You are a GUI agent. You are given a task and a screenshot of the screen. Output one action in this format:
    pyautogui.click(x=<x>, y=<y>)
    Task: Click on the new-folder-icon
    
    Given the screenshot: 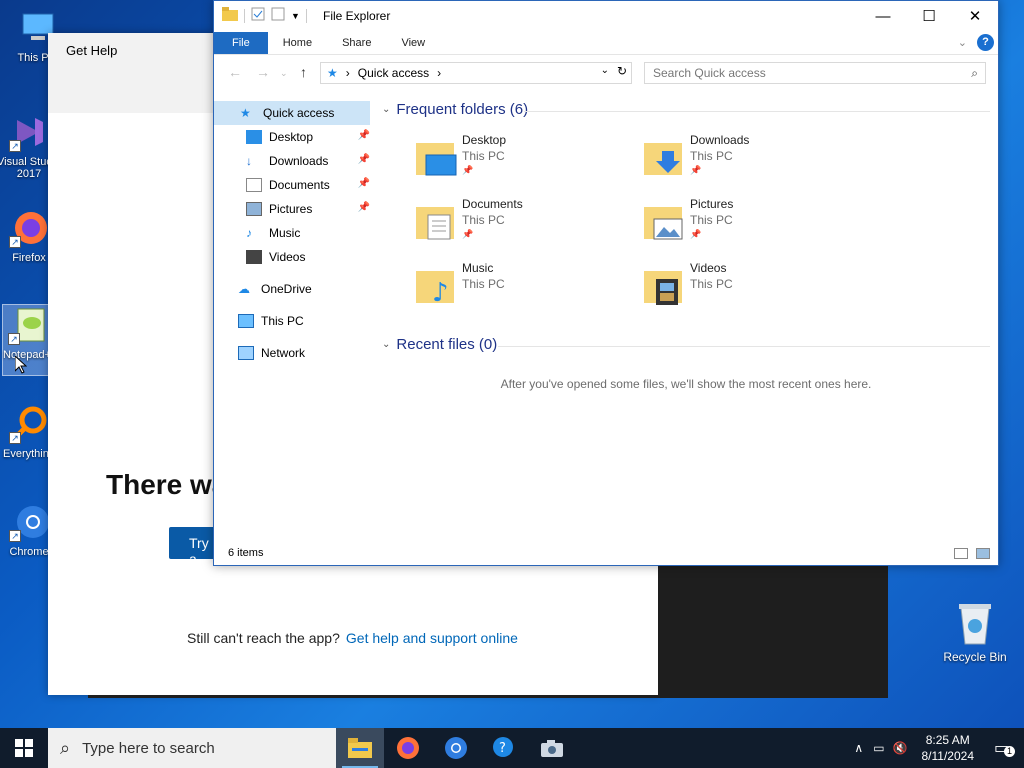 What is the action you would take?
    pyautogui.click(x=278, y=15)
    